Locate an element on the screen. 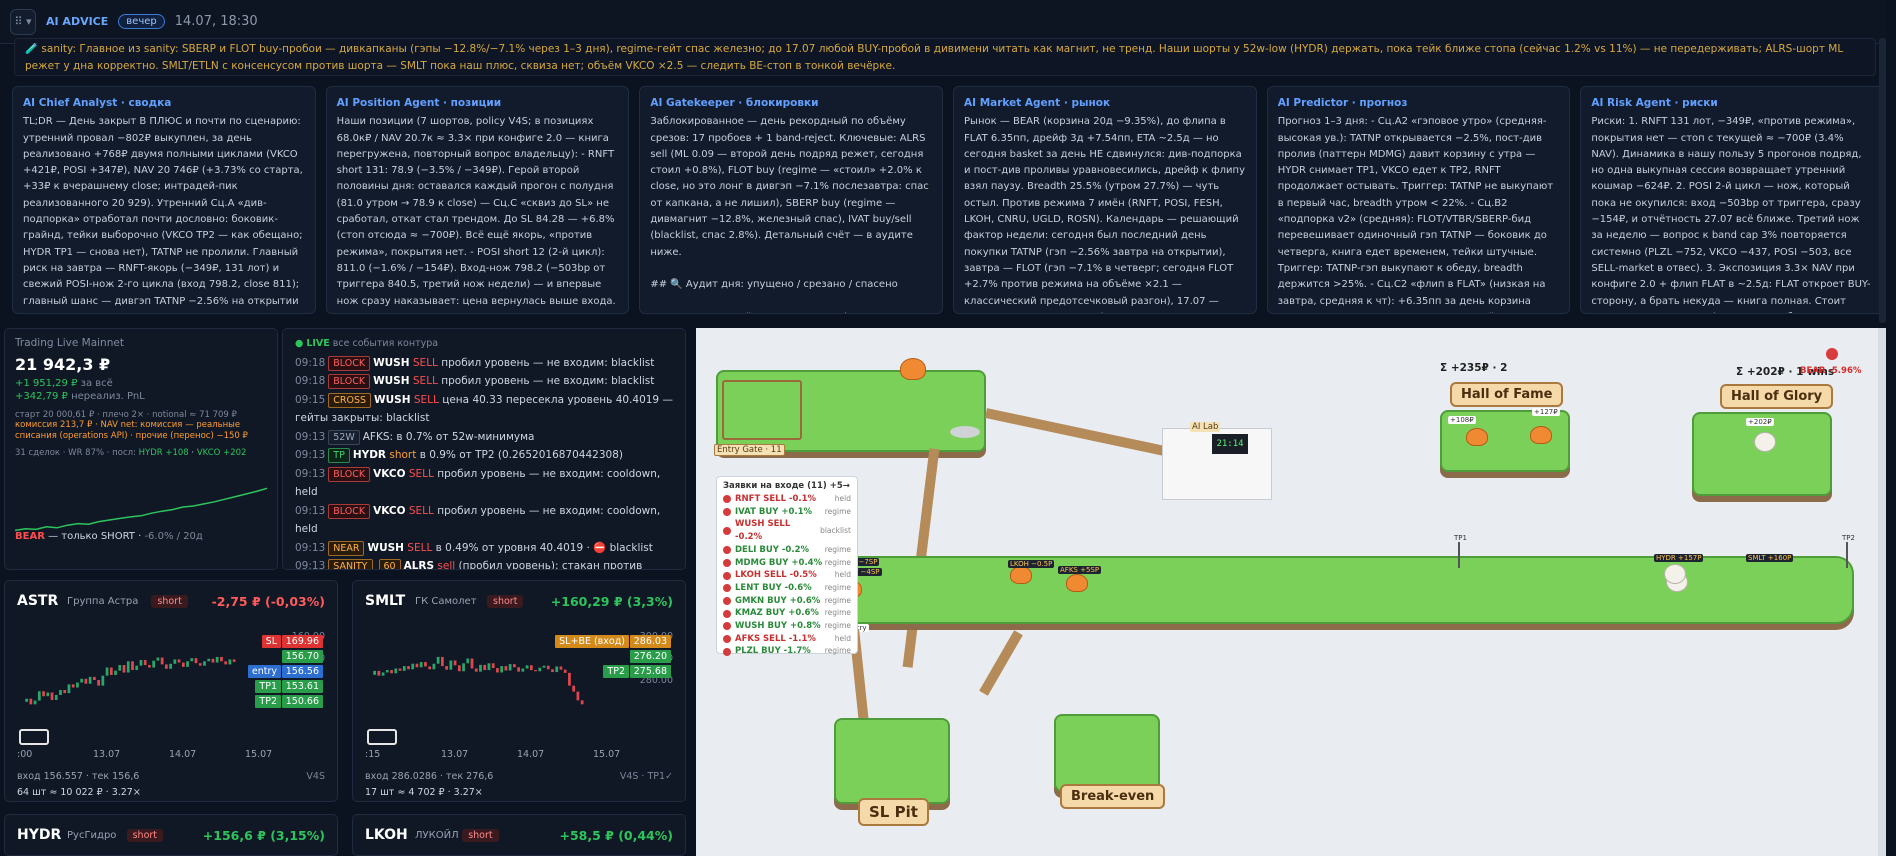 The height and width of the screenshot is (856, 1896). total-pnl: +1 951,29 ₽ is located at coordinates (46, 383).